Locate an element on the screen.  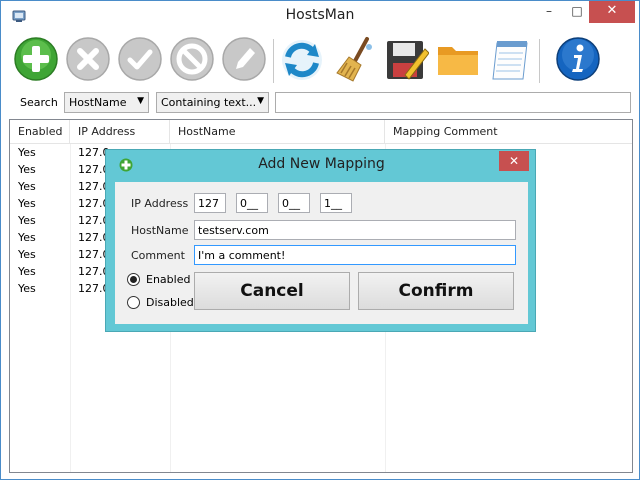
search-input is located at coordinates (453, 102).